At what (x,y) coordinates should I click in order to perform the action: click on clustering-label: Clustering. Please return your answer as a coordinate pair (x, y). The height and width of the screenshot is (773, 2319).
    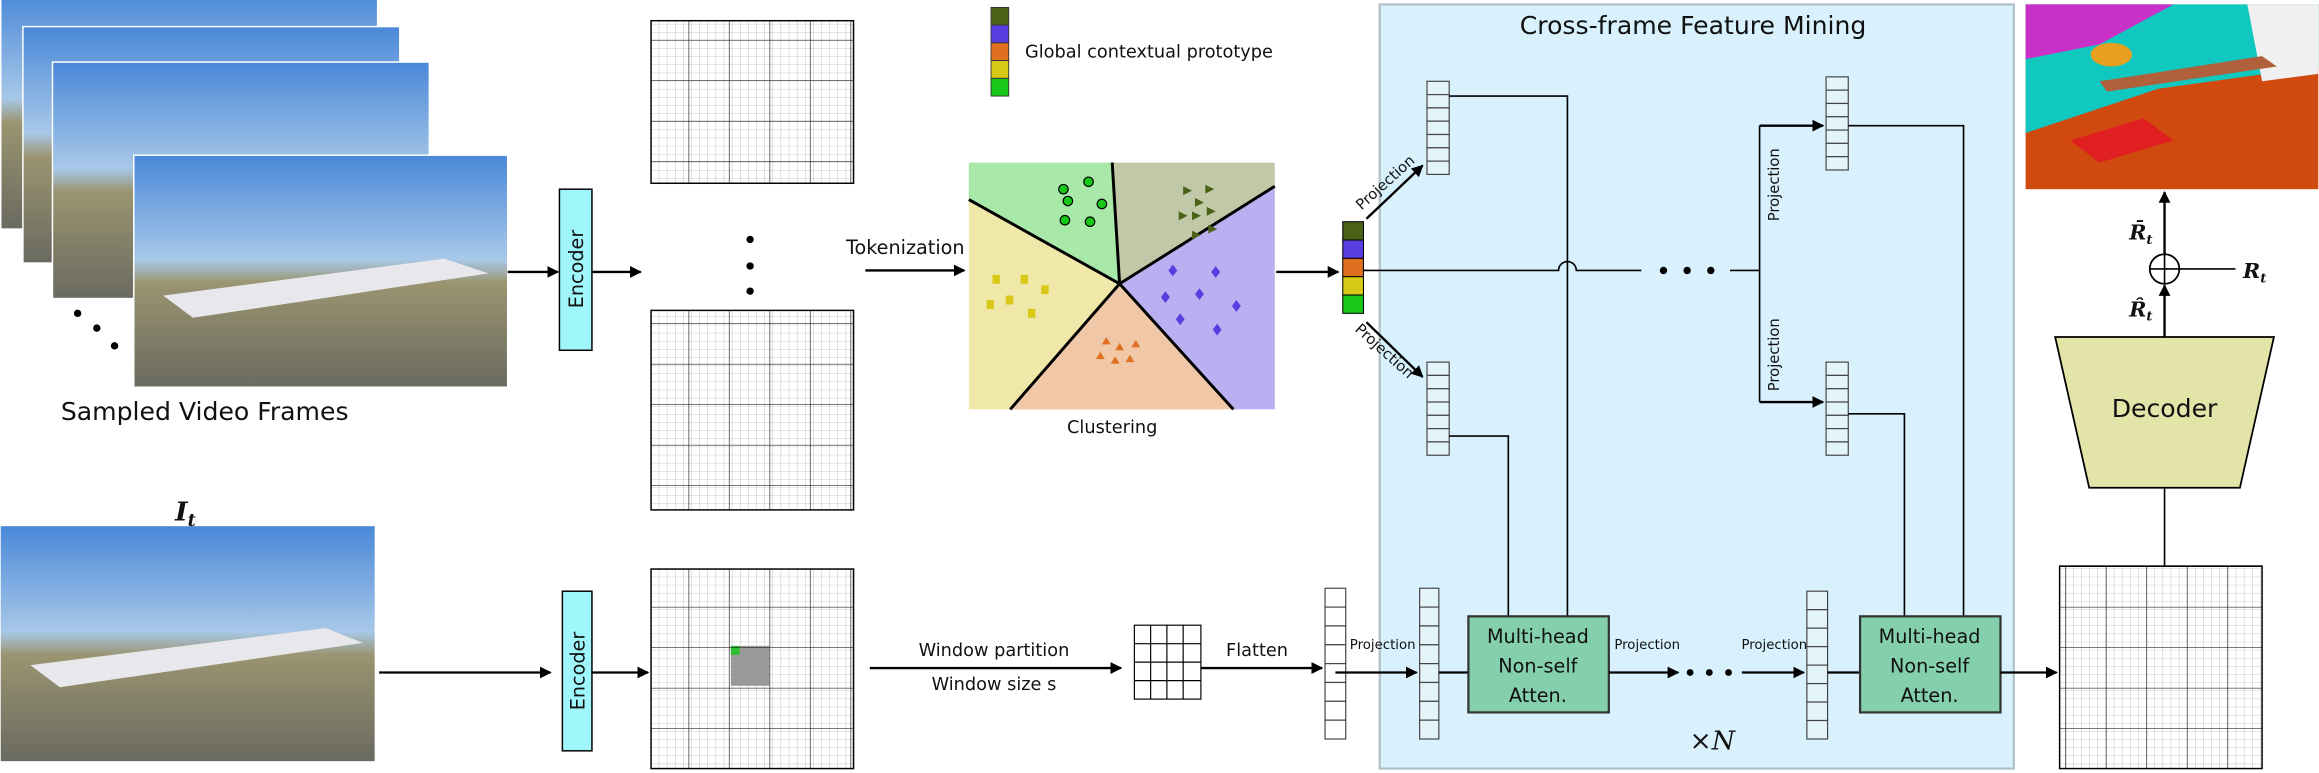
    Looking at the image, I should click on (1112, 428).